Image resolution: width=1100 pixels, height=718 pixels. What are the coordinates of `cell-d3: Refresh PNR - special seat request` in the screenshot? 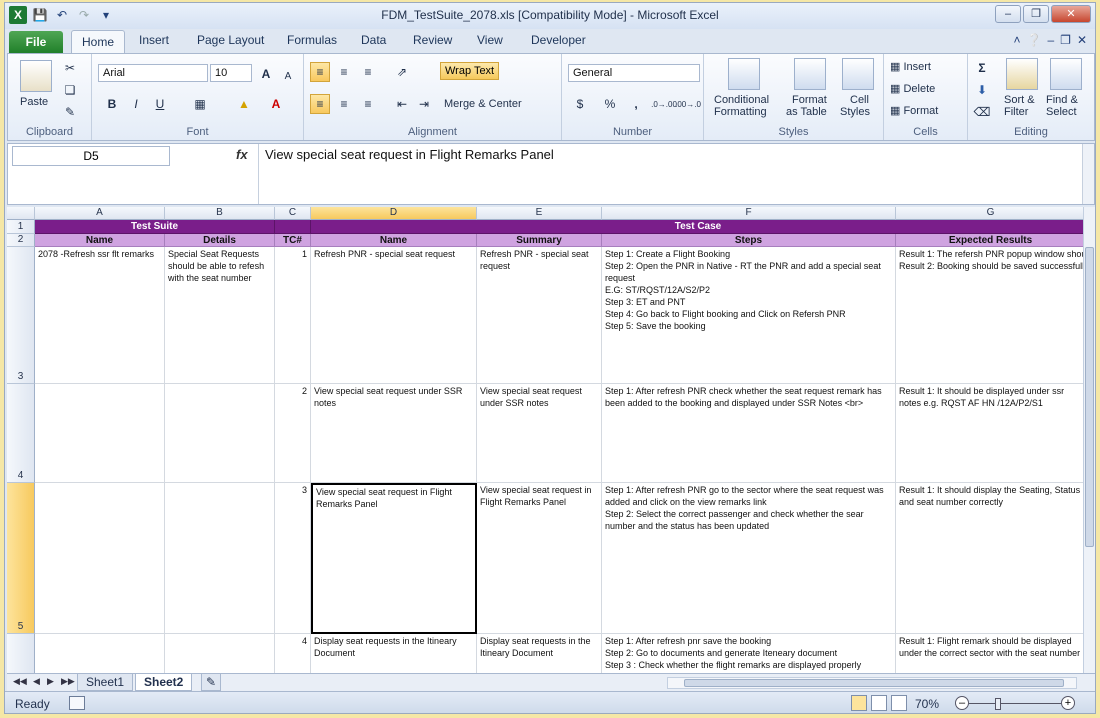 It's located at (394, 315).